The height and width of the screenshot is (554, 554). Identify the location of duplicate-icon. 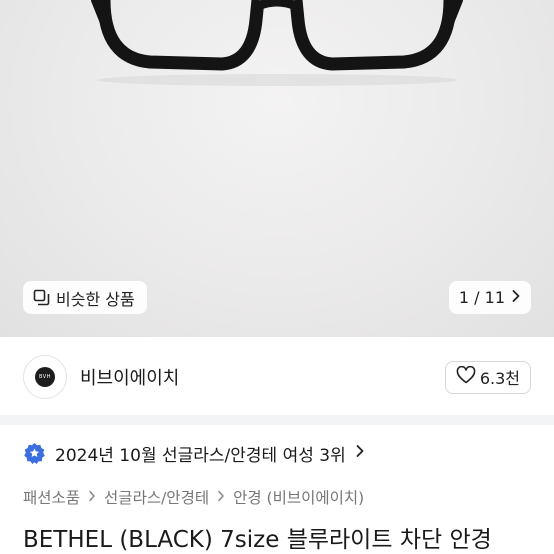
(41, 297).